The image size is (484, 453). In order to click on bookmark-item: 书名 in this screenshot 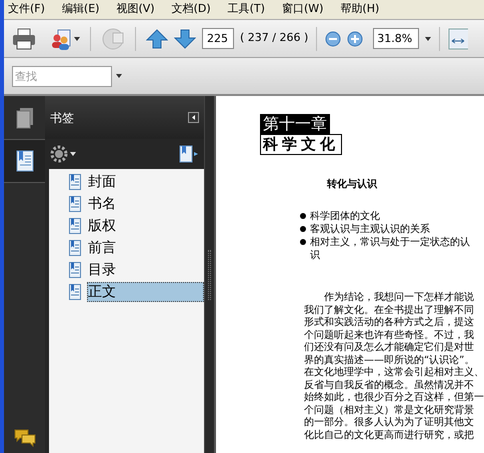, I will do `click(145, 204)`.